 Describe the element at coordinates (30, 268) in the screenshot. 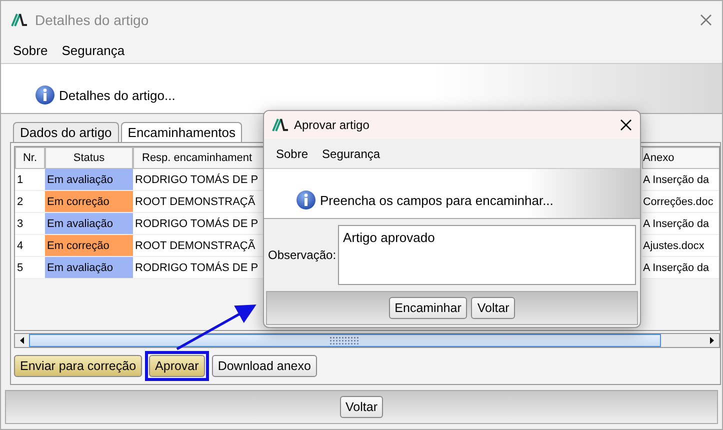

I see `table-cell: 5` at that location.